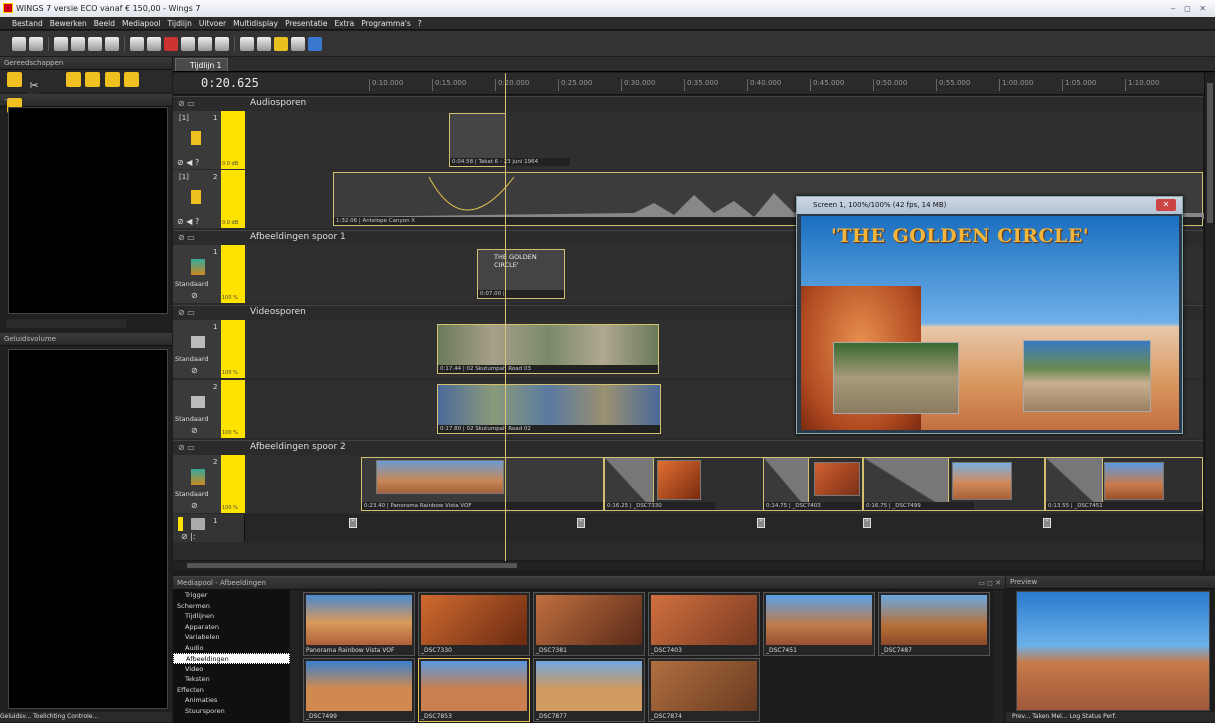 The height and width of the screenshot is (723, 1215). What do you see at coordinates (231, 616) in the screenshot?
I see `tree-item: Tijdlijnen` at bounding box center [231, 616].